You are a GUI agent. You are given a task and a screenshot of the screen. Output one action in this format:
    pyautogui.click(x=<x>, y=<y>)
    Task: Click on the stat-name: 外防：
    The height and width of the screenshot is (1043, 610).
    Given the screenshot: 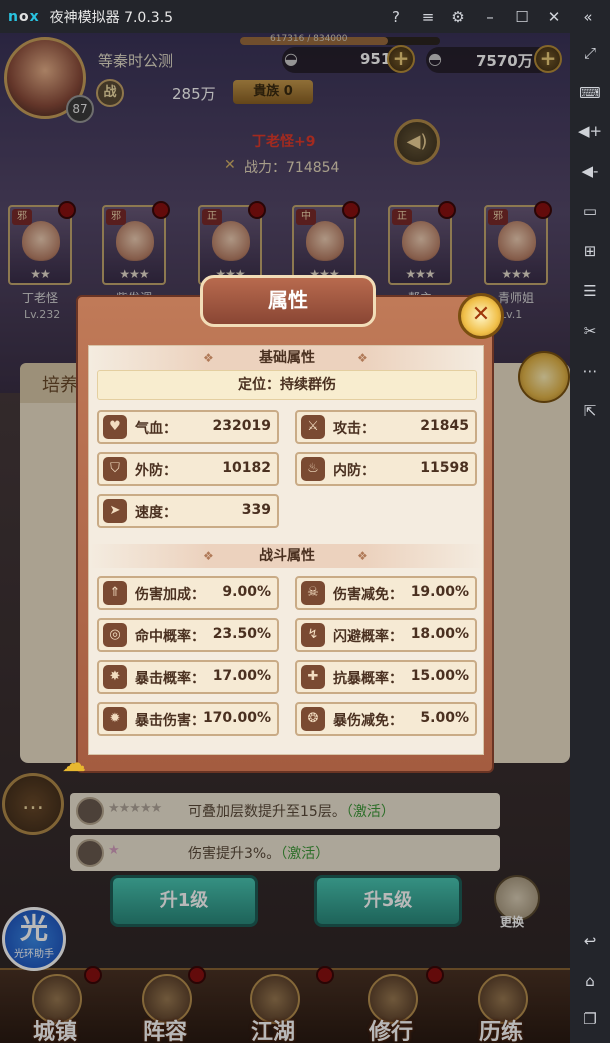 What is the action you would take?
    pyautogui.click(x=156, y=471)
    